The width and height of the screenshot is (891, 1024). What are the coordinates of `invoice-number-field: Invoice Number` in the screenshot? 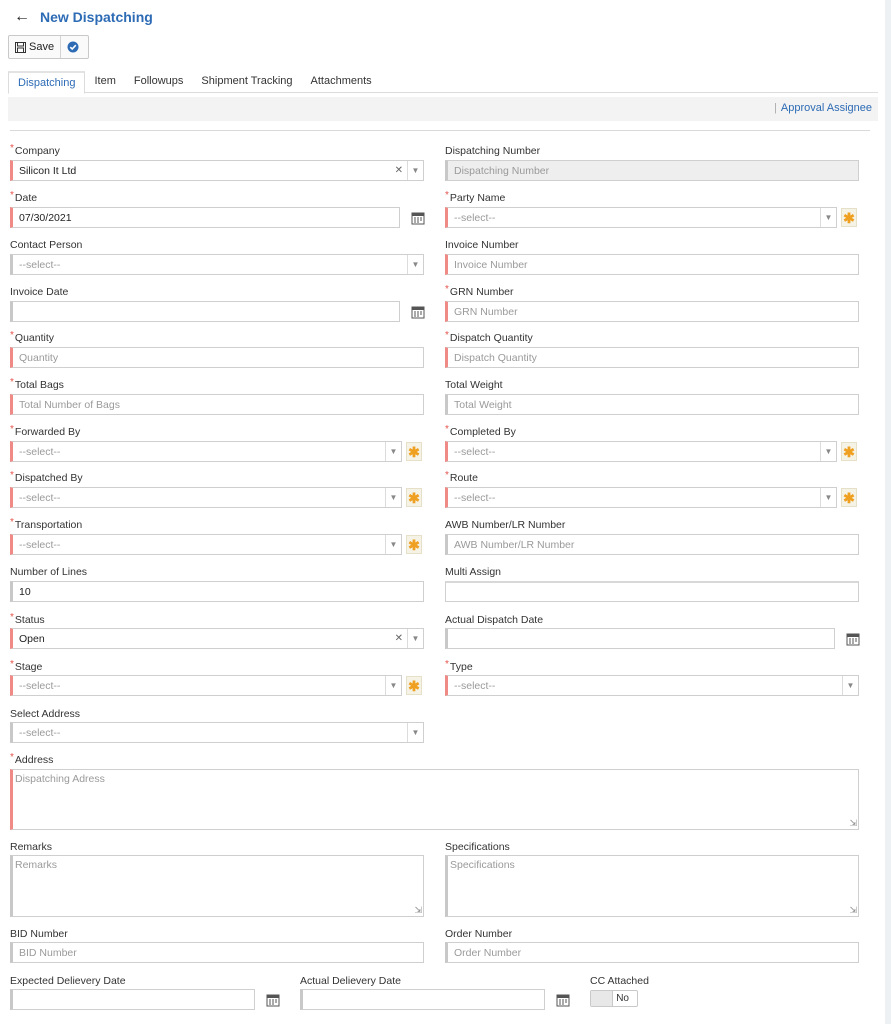 It's located at (652, 264).